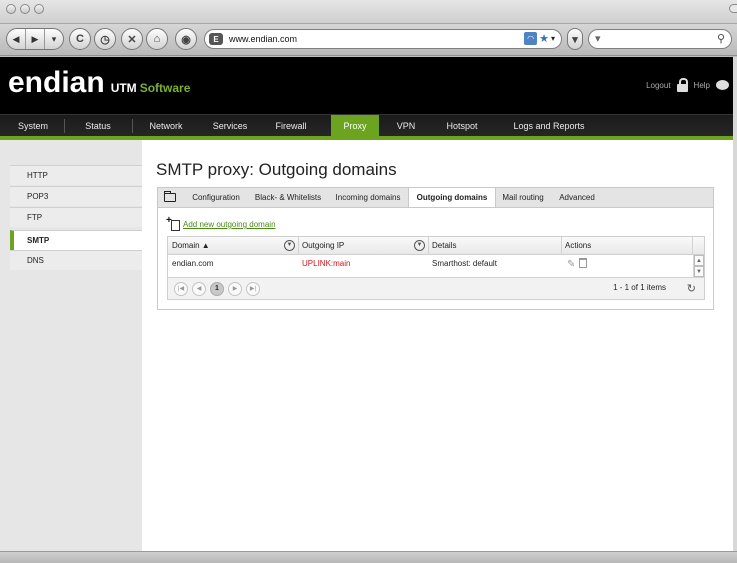  I want to click on history-menu-button: ▾, so click(53, 39).